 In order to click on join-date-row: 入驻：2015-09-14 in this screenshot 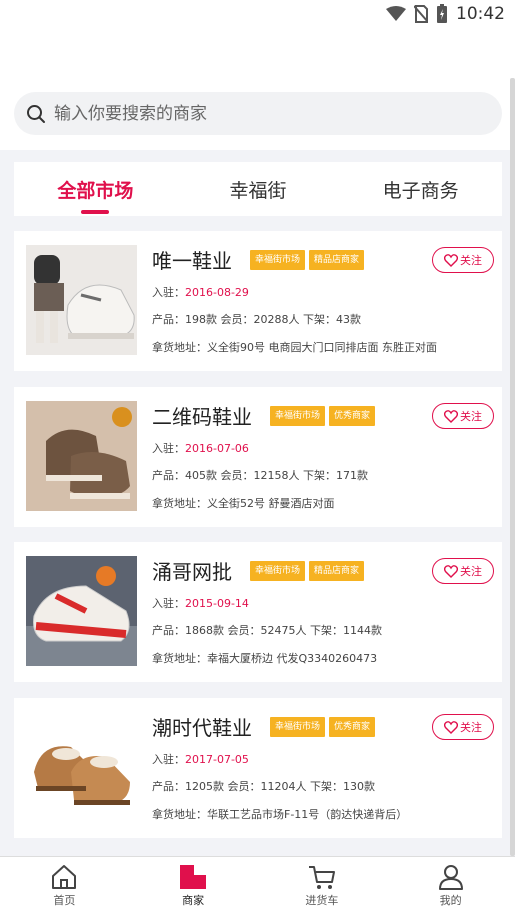, I will do `click(200, 603)`.